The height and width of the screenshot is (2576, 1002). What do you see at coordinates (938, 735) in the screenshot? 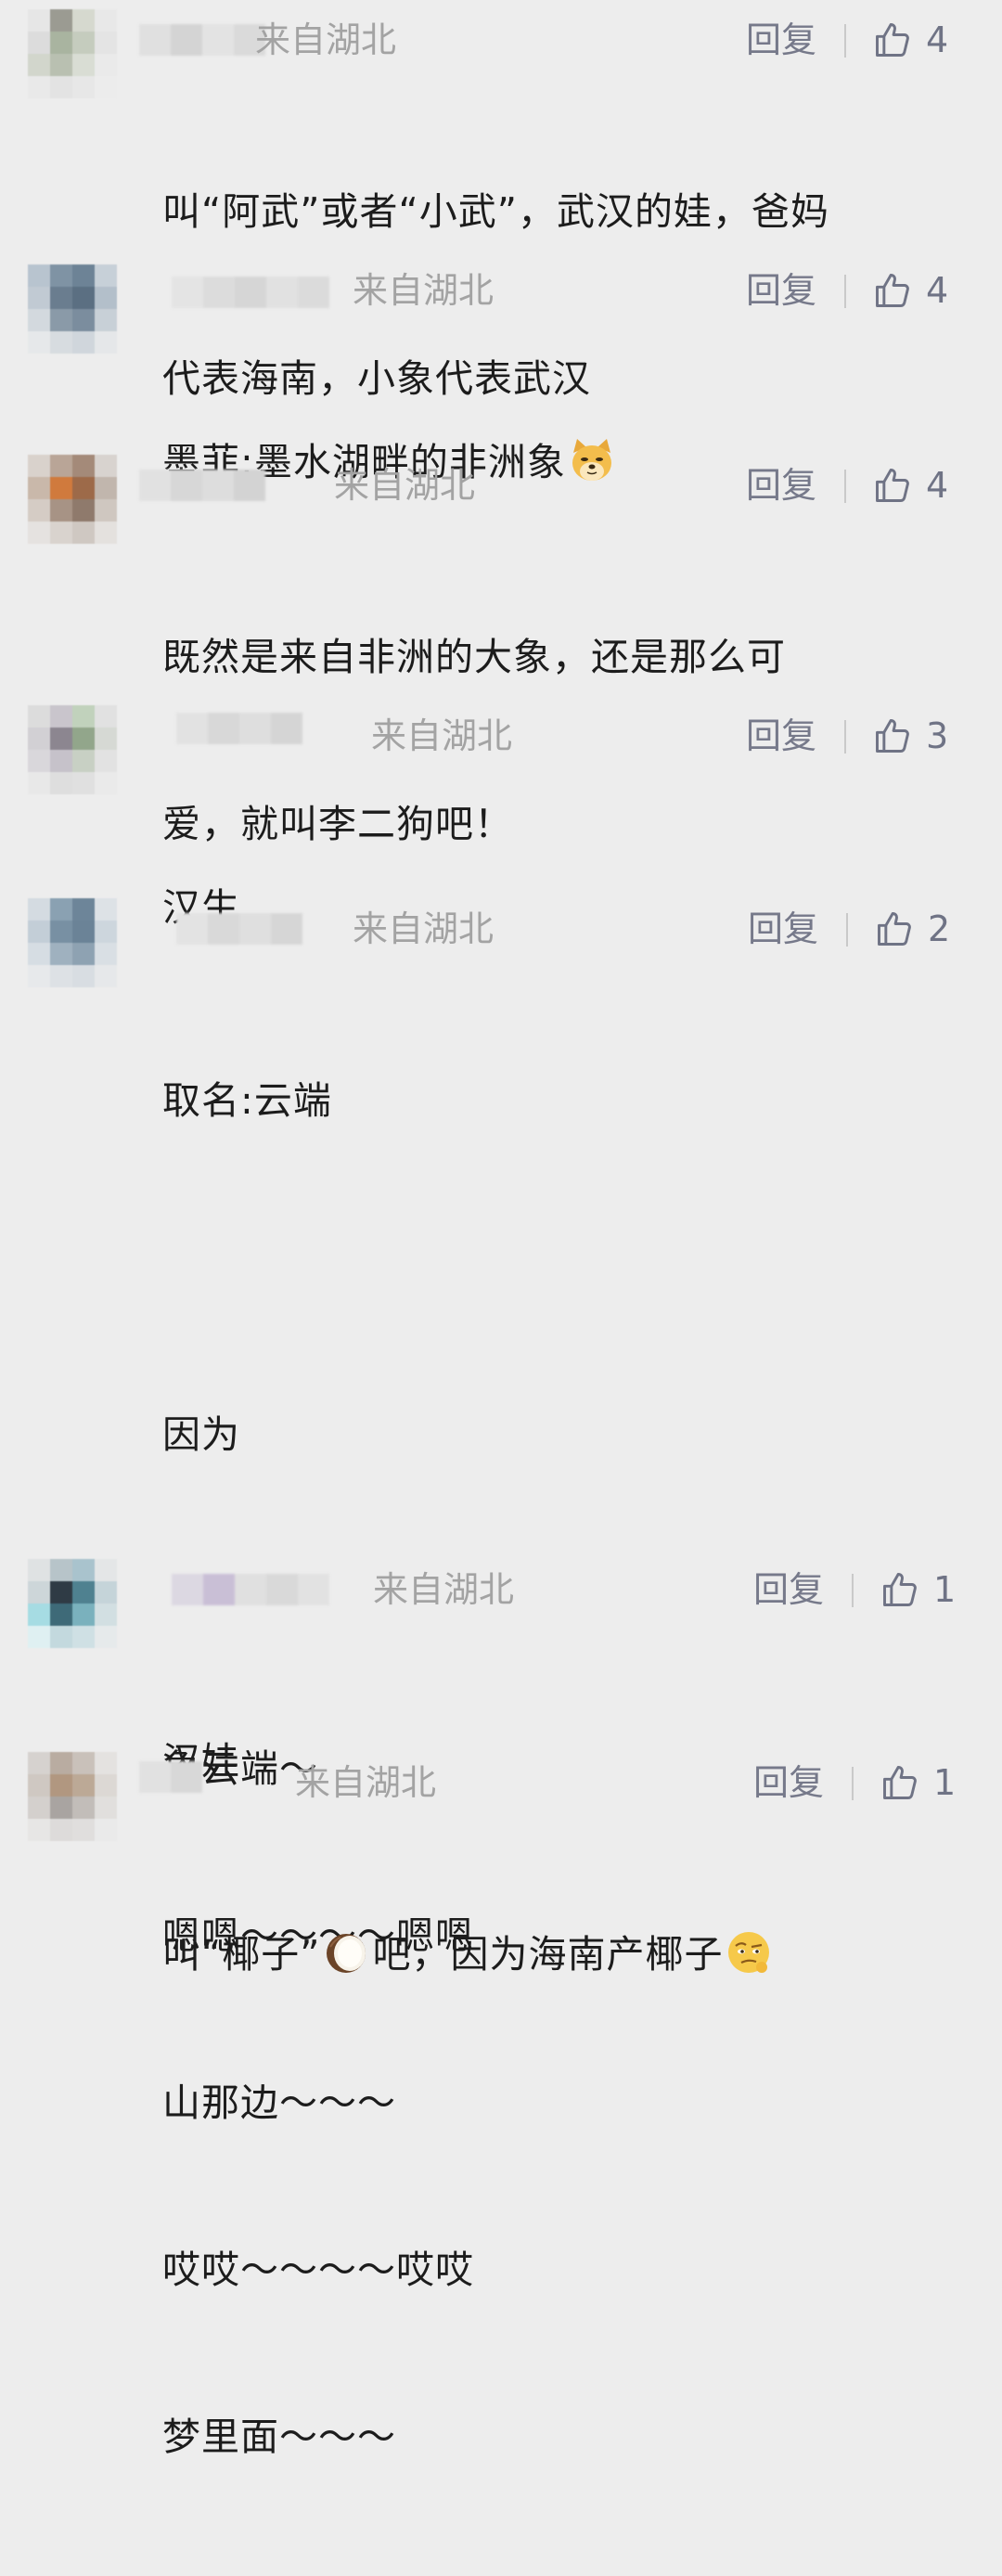
I see `like-count: 3` at bounding box center [938, 735].